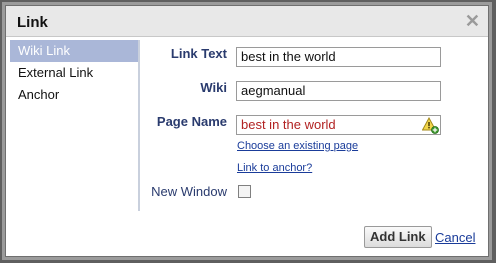 The height and width of the screenshot is (263, 496). What do you see at coordinates (338, 57) in the screenshot?
I see `link-text-input: best in the world` at bounding box center [338, 57].